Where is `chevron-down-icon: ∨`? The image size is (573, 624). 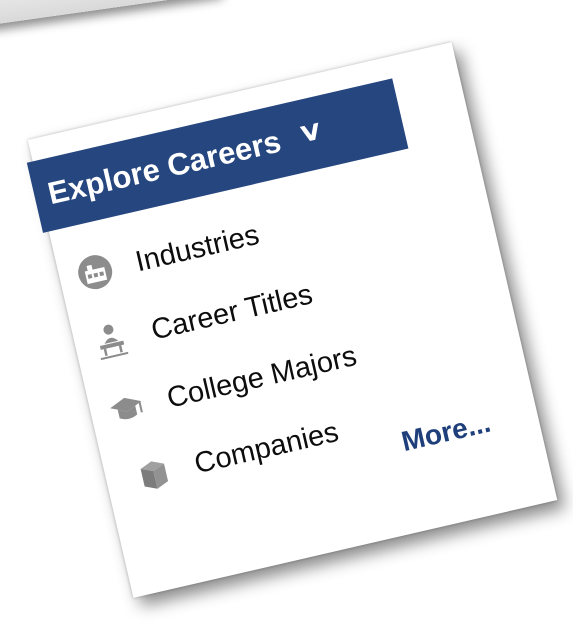 chevron-down-icon: ∨ is located at coordinates (310, 131).